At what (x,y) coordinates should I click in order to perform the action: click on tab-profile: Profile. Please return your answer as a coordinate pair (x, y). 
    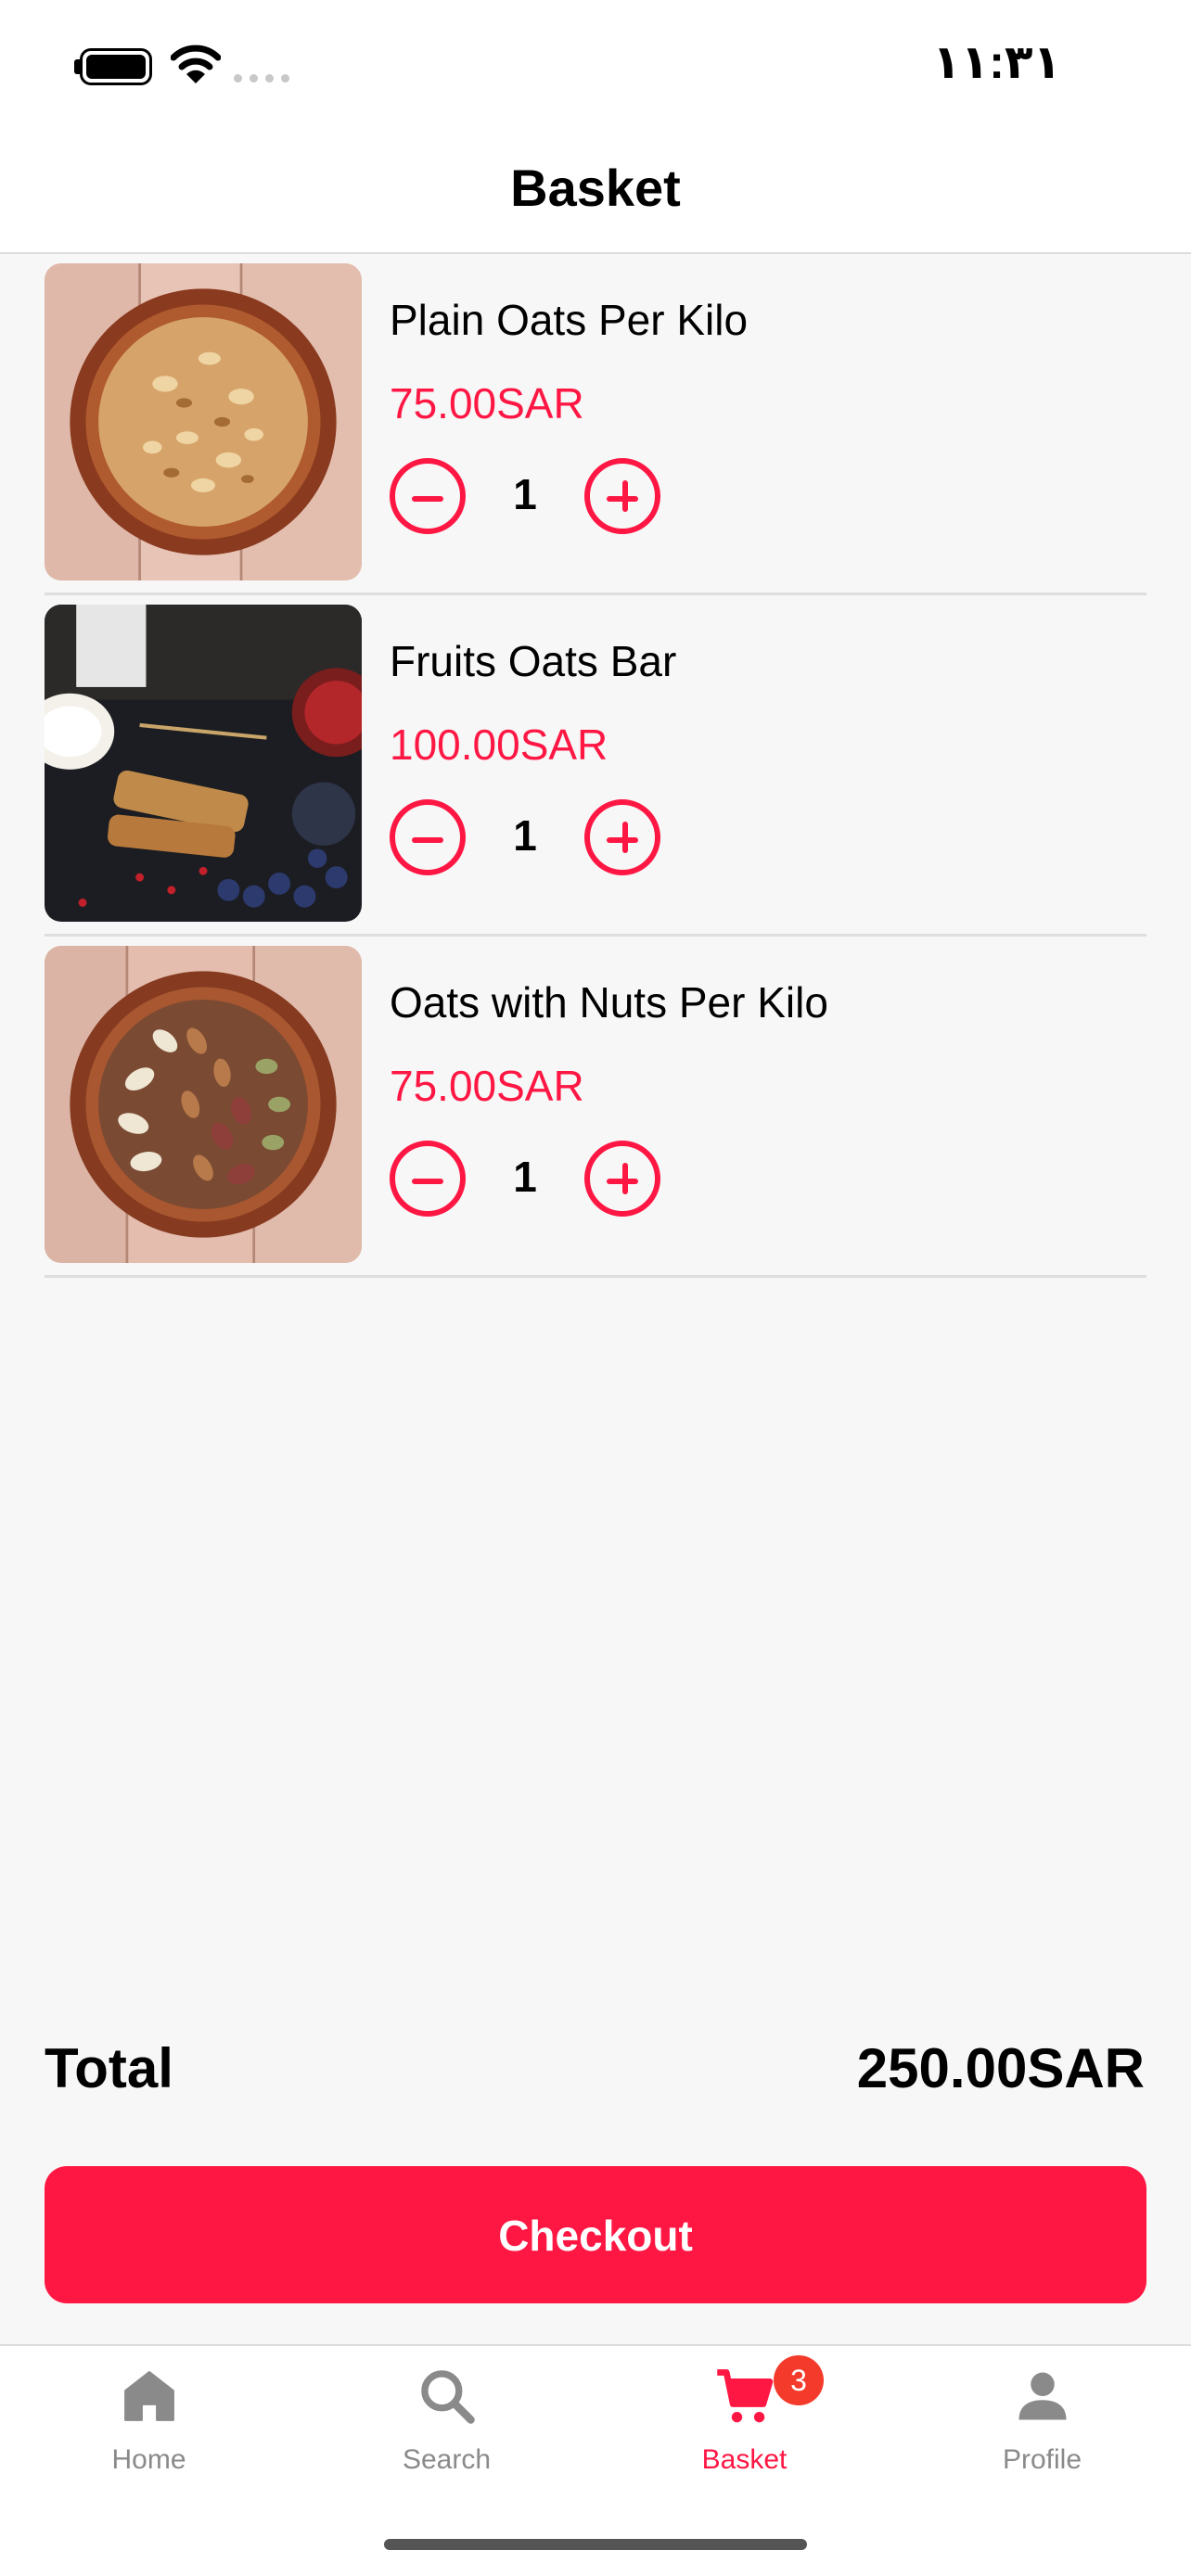
    Looking at the image, I should click on (1042, 2434).